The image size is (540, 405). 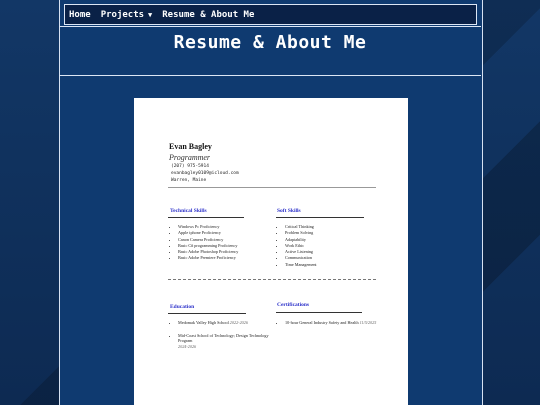 I want to click on resume-role: Programmer, so click(x=190, y=157).